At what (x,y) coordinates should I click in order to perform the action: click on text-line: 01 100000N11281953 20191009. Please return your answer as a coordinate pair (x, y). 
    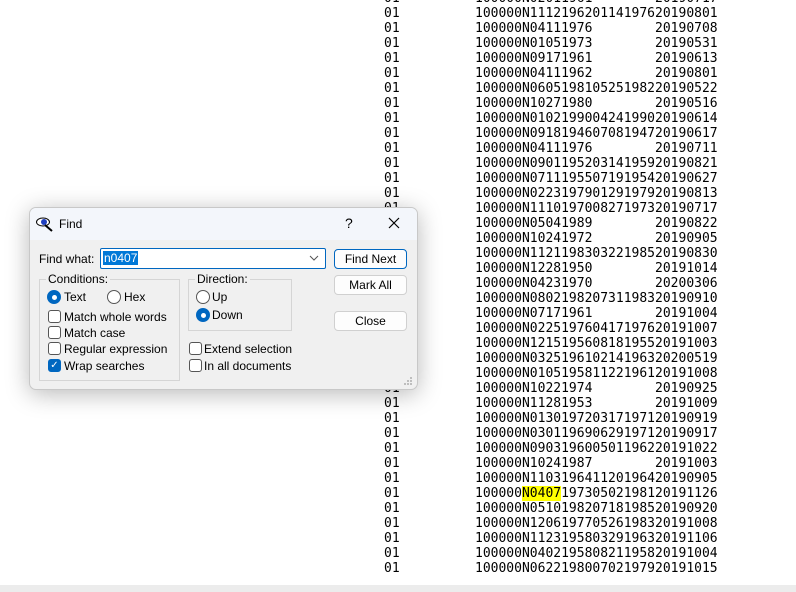
    Looking at the image, I should click on (551, 403).